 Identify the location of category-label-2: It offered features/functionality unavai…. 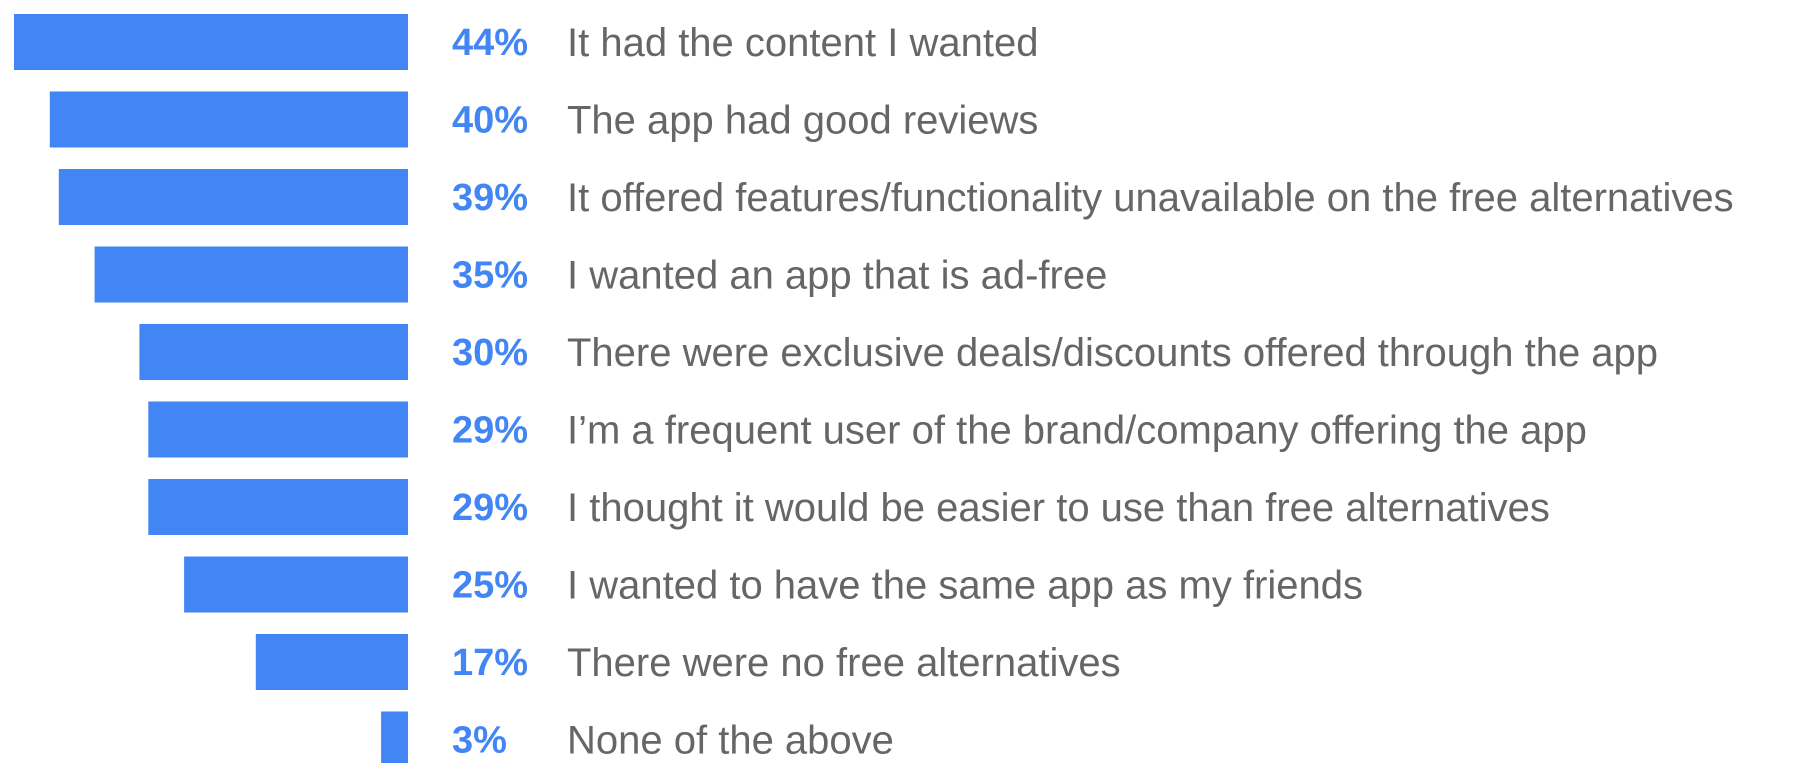
(1150, 198).